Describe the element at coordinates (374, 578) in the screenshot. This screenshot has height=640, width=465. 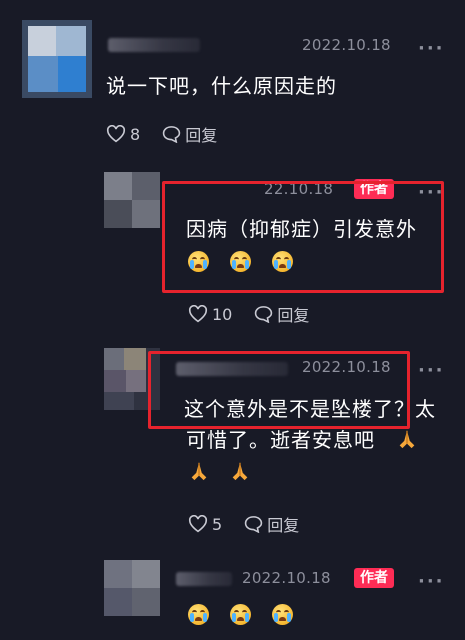
I see `author-badge: 作者` at that location.